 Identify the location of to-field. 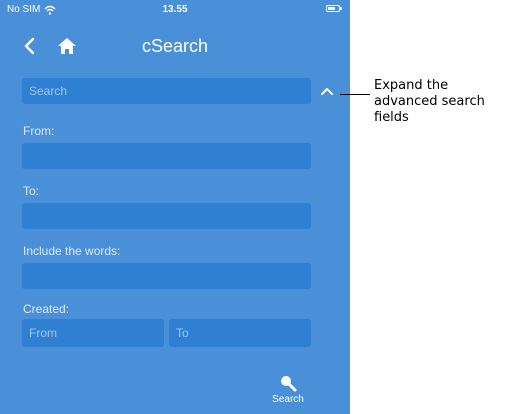
(166, 216).